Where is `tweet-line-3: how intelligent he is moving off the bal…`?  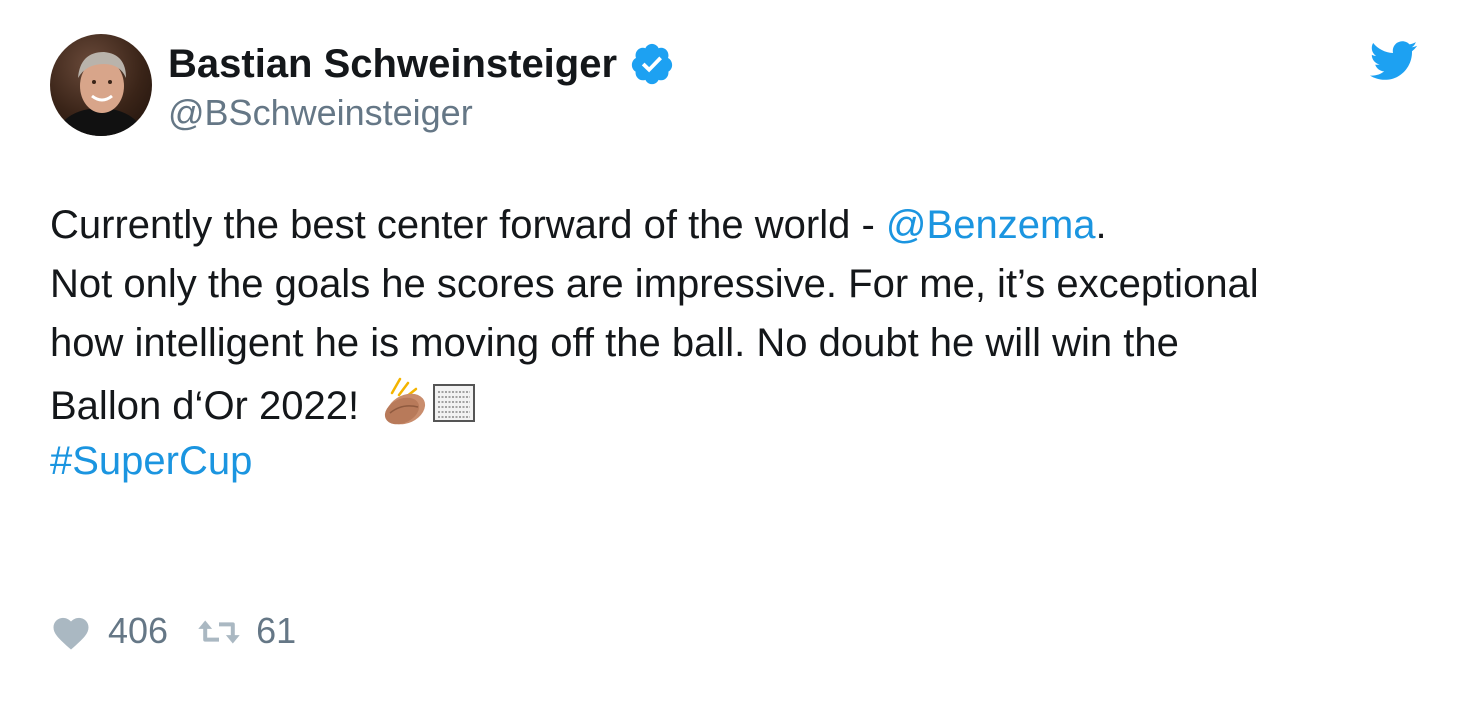 tweet-line-3: how intelligent he is moving off the bal… is located at coordinates (614, 343).